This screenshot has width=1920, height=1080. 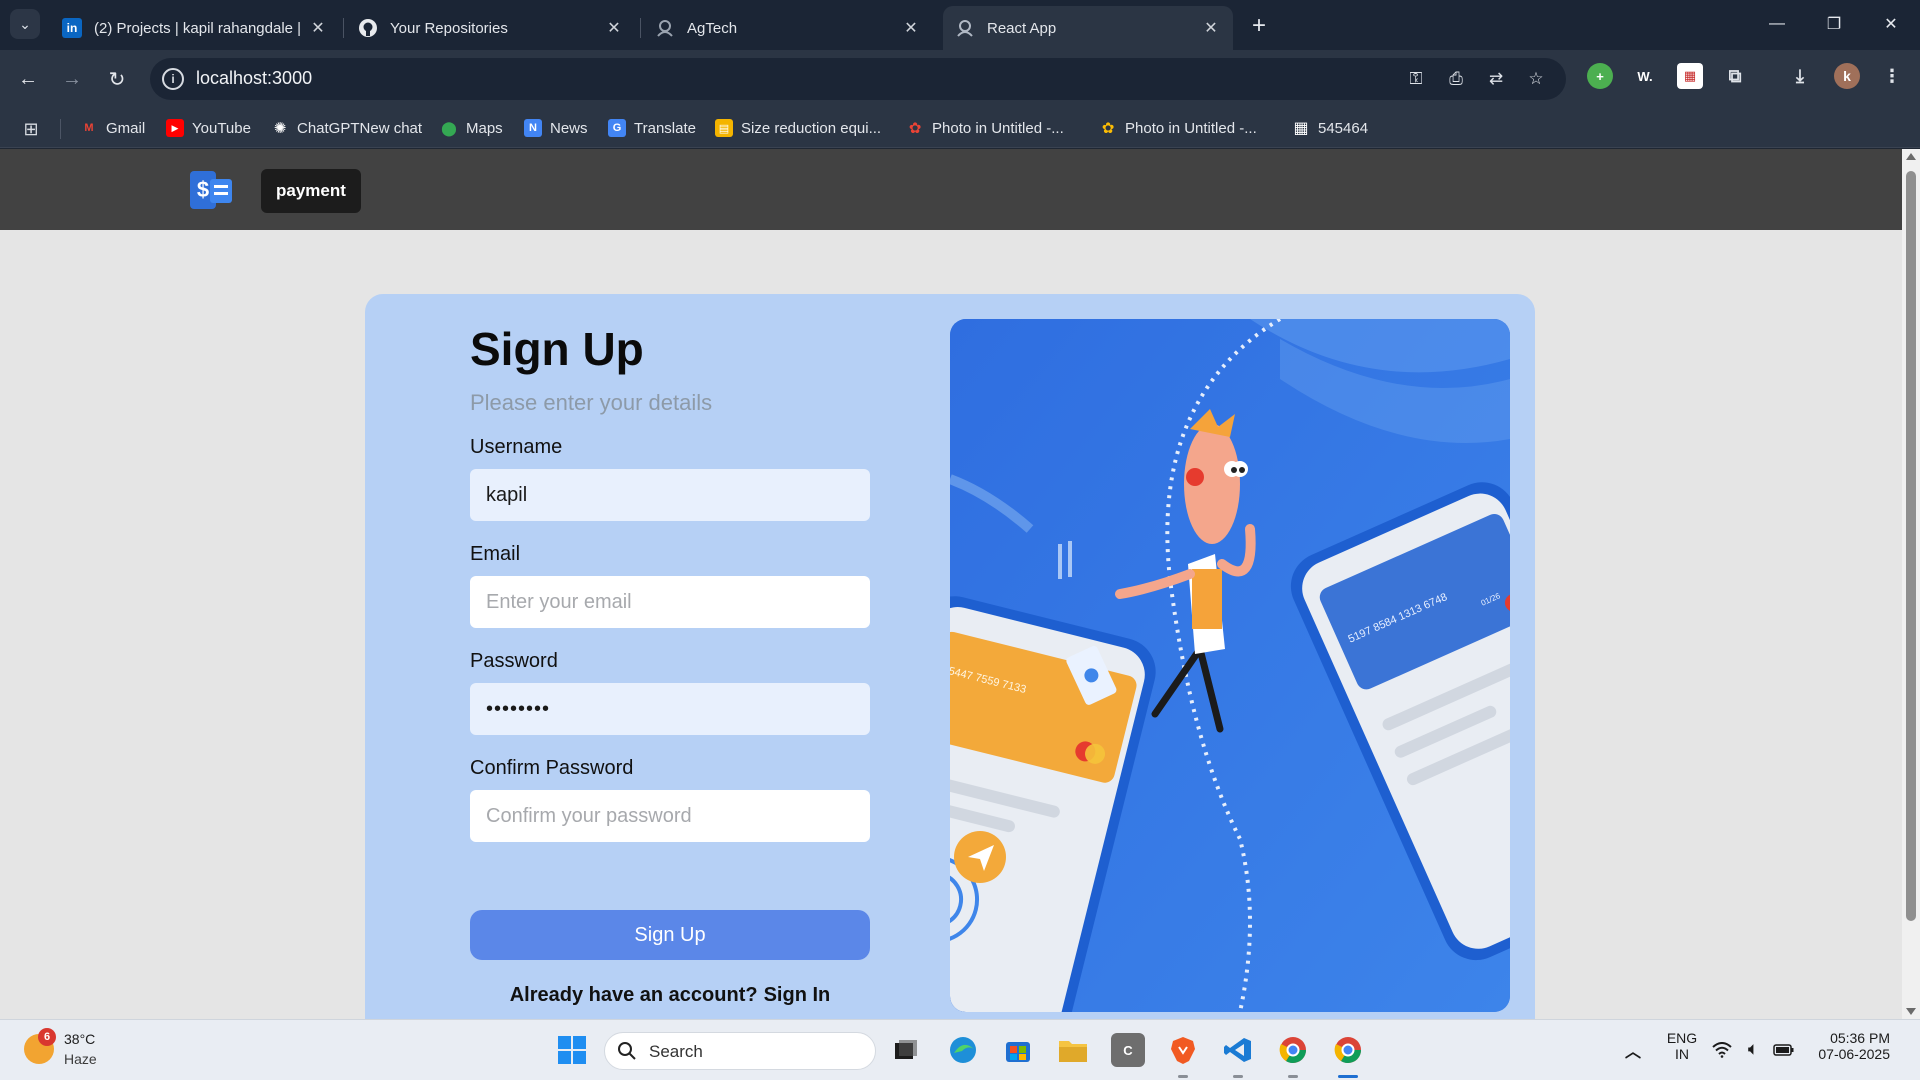 I want to click on extension-w-icon: W., so click(x=1645, y=76).